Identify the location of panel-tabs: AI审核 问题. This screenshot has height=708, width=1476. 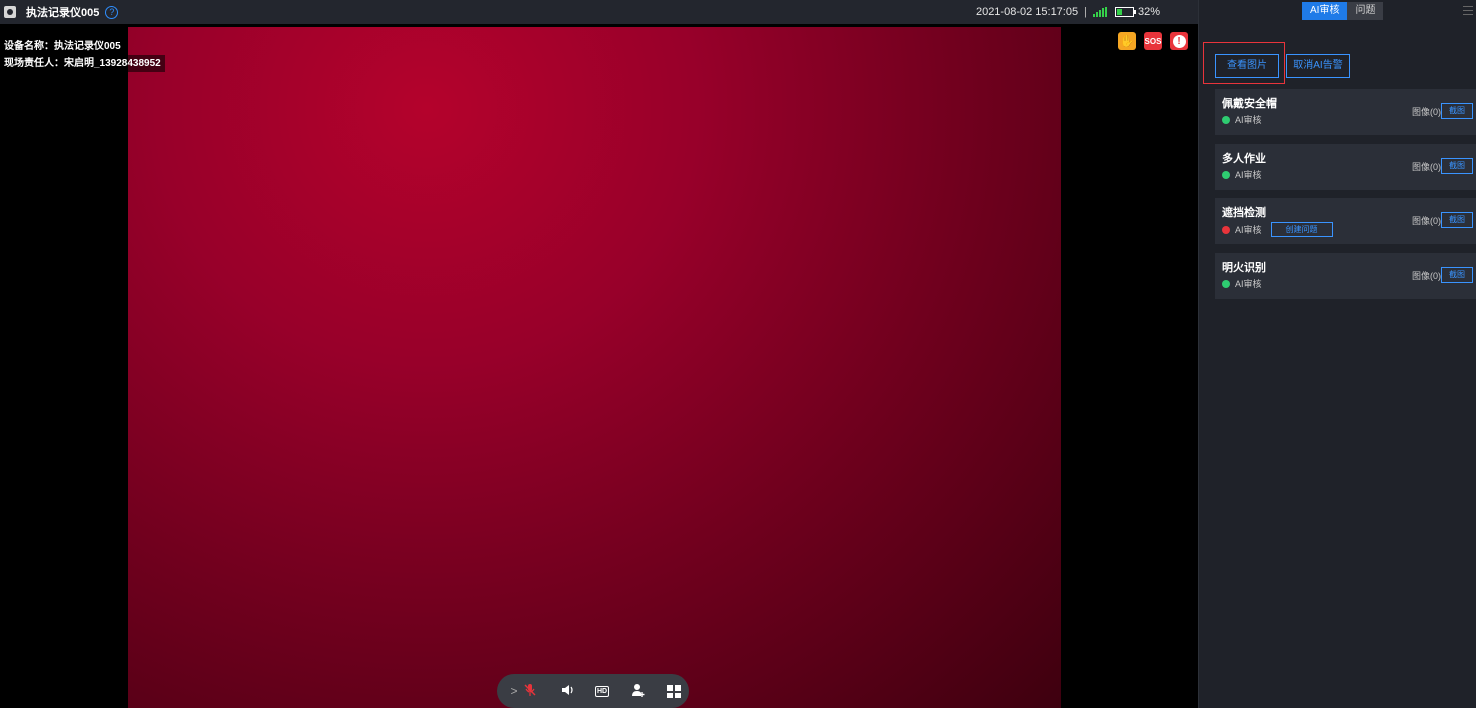
(1343, 11).